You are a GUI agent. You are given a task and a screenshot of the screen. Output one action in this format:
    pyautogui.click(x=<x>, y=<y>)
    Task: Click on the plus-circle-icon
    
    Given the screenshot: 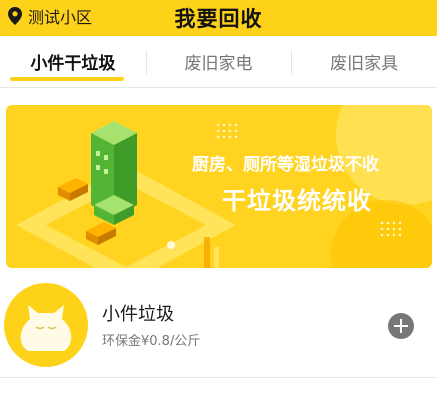 What is the action you would take?
    pyautogui.click(x=401, y=326)
    